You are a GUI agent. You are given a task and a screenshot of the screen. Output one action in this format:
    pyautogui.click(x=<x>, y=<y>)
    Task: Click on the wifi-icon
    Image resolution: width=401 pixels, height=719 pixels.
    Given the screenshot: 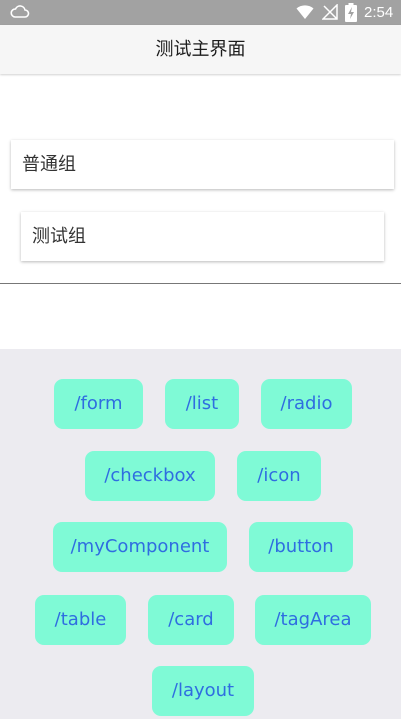 What is the action you would take?
    pyautogui.click(x=305, y=12)
    